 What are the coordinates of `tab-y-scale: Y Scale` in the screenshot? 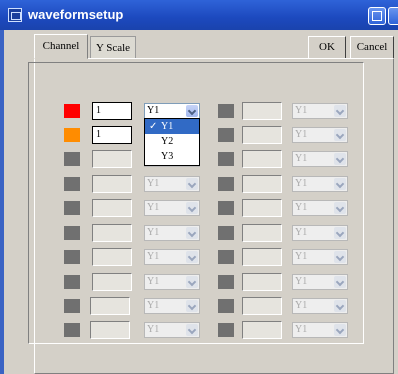 It's located at (113, 47).